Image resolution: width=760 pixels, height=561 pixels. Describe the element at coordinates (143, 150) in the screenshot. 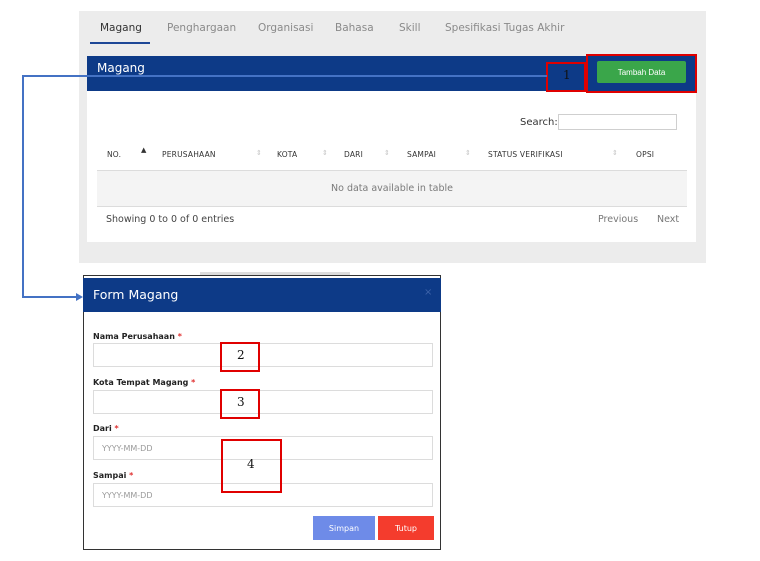

I see `sort-asc-icon: ▲` at that location.